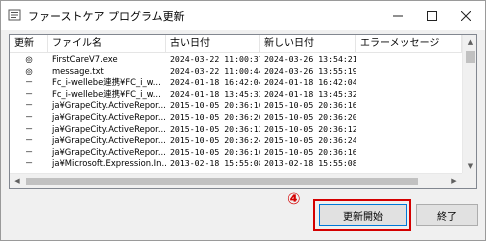  I want to click on column-header-error: エラーメッセージ, so click(409, 44).